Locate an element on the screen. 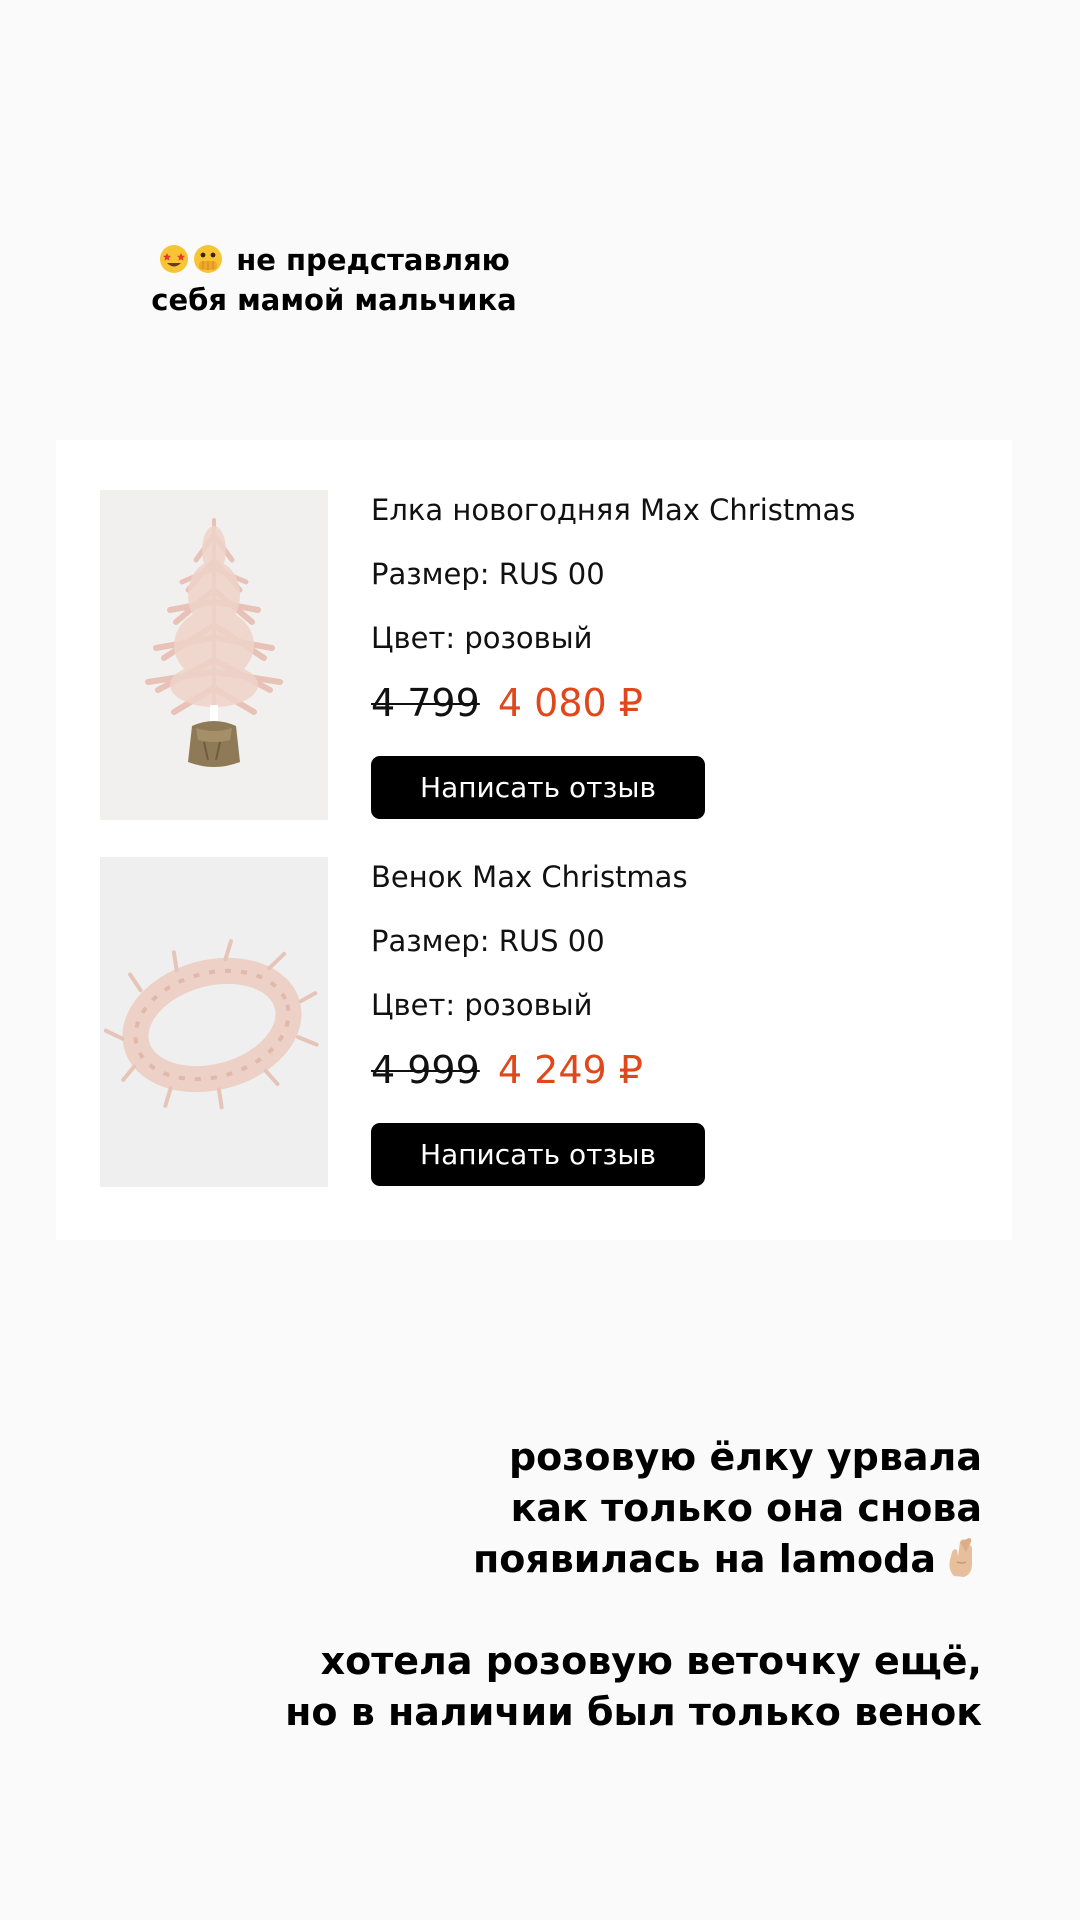 The width and height of the screenshot is (1080, 1920). price-line: 4 999 4 249 ₽ is located at coordinates (507, 1070).